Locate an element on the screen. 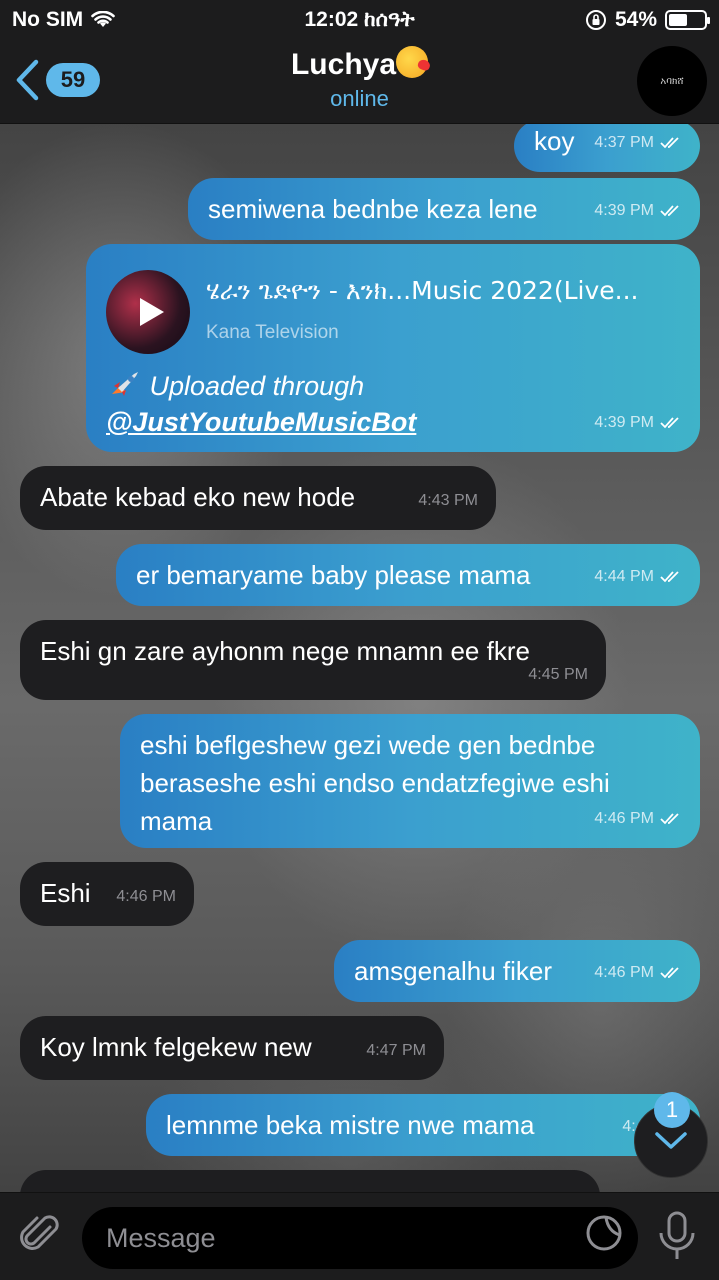  message-bubble-outgoing: lemnme beka mistre nwe mama 4:47 PM is located at coordinates (423, 1125).